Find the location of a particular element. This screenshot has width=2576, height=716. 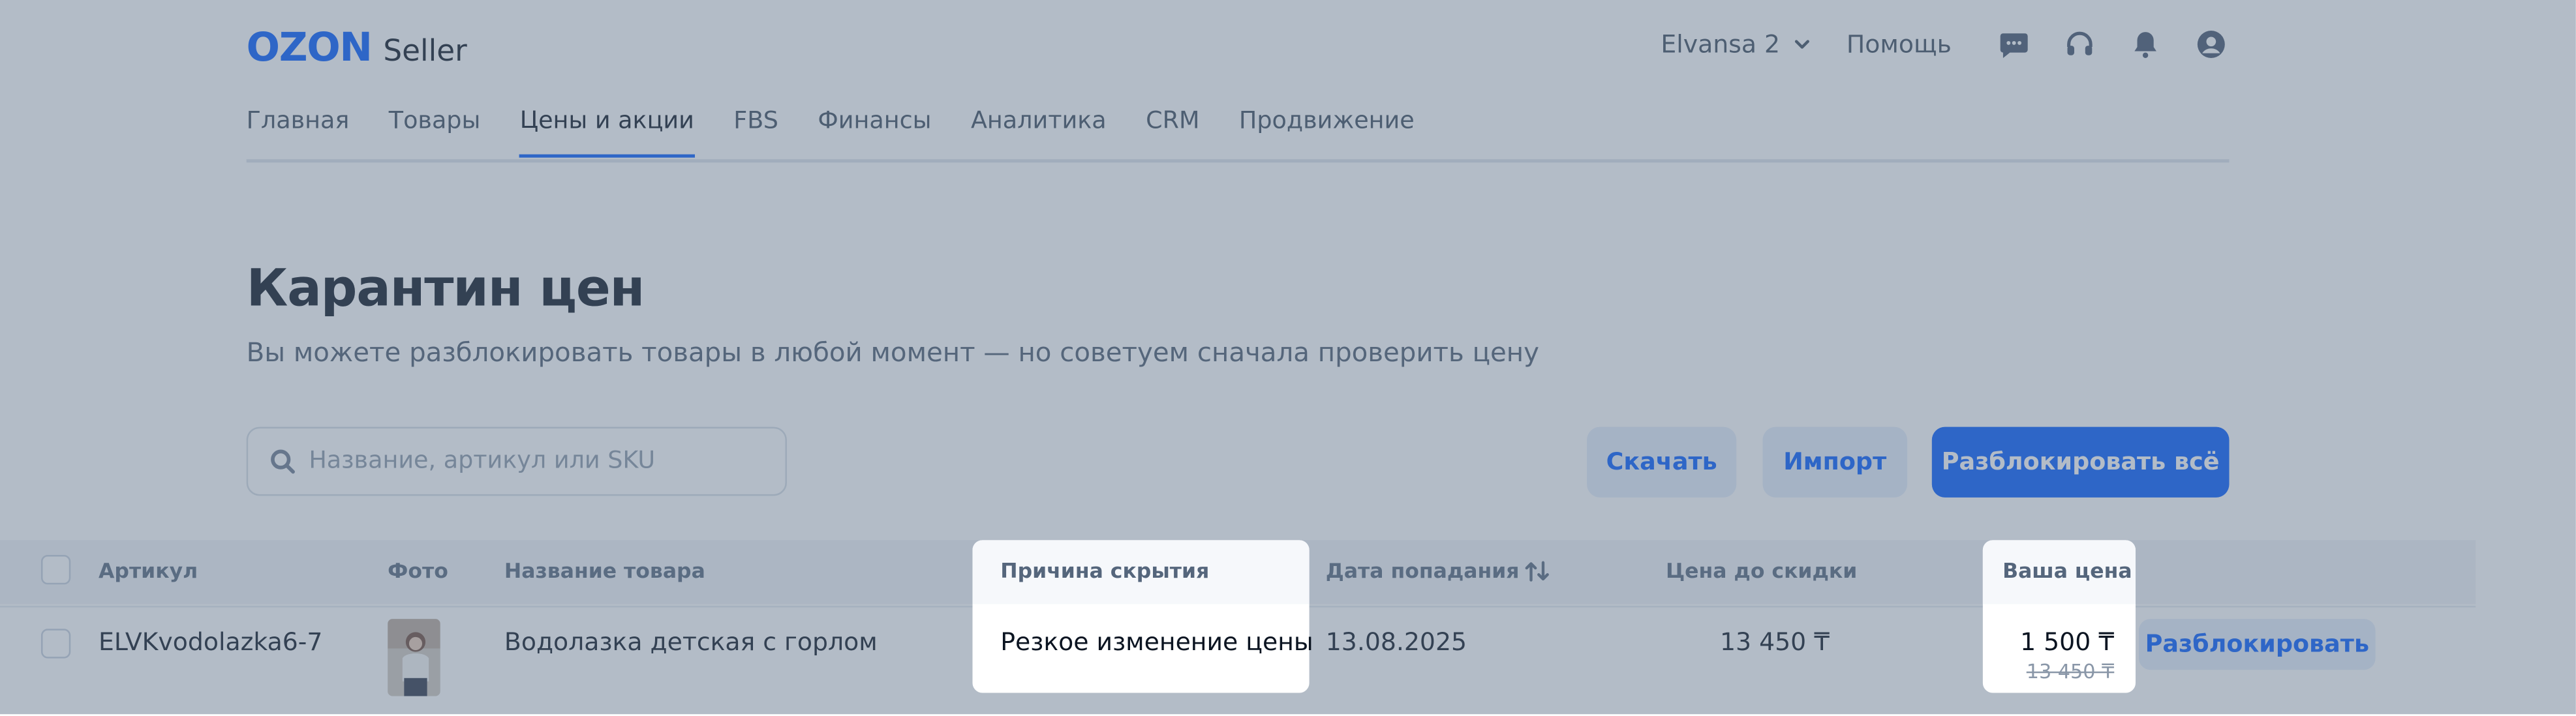

profile-icon is located at coordinates (2211, 44).